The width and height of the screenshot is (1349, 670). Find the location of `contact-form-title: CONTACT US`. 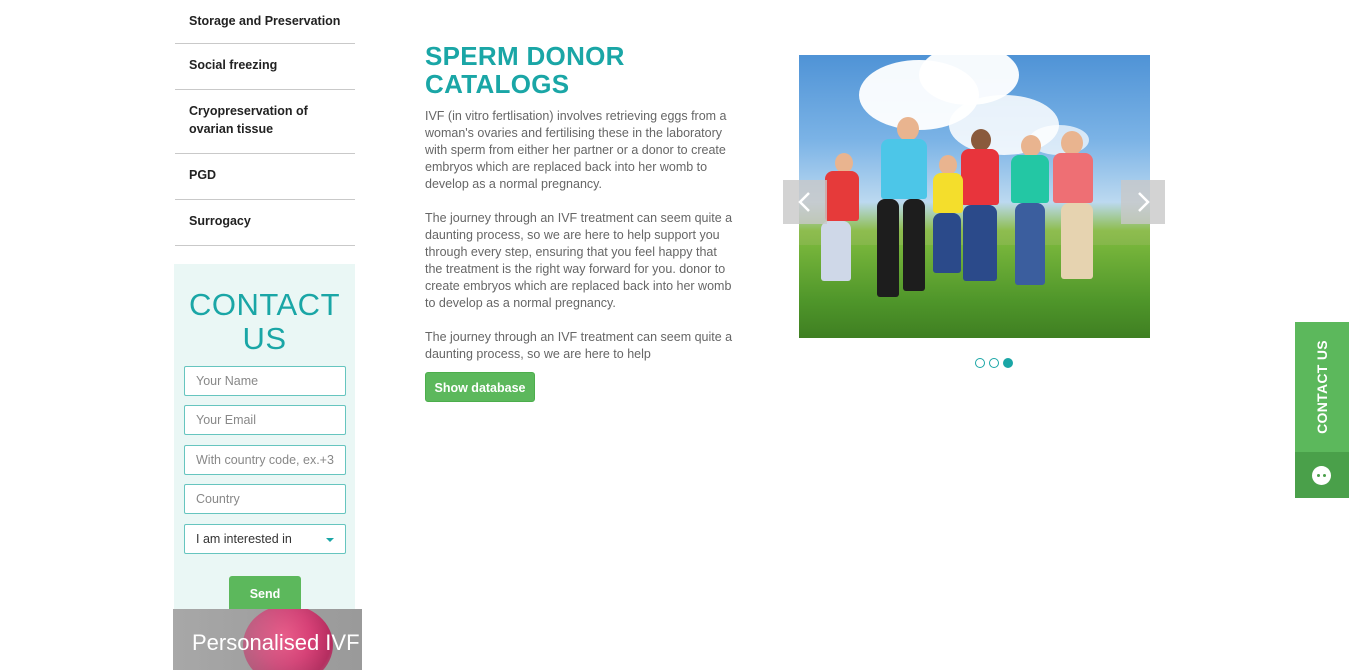

contact-form-title: CONTACT US is located at coordinates (264, 321).